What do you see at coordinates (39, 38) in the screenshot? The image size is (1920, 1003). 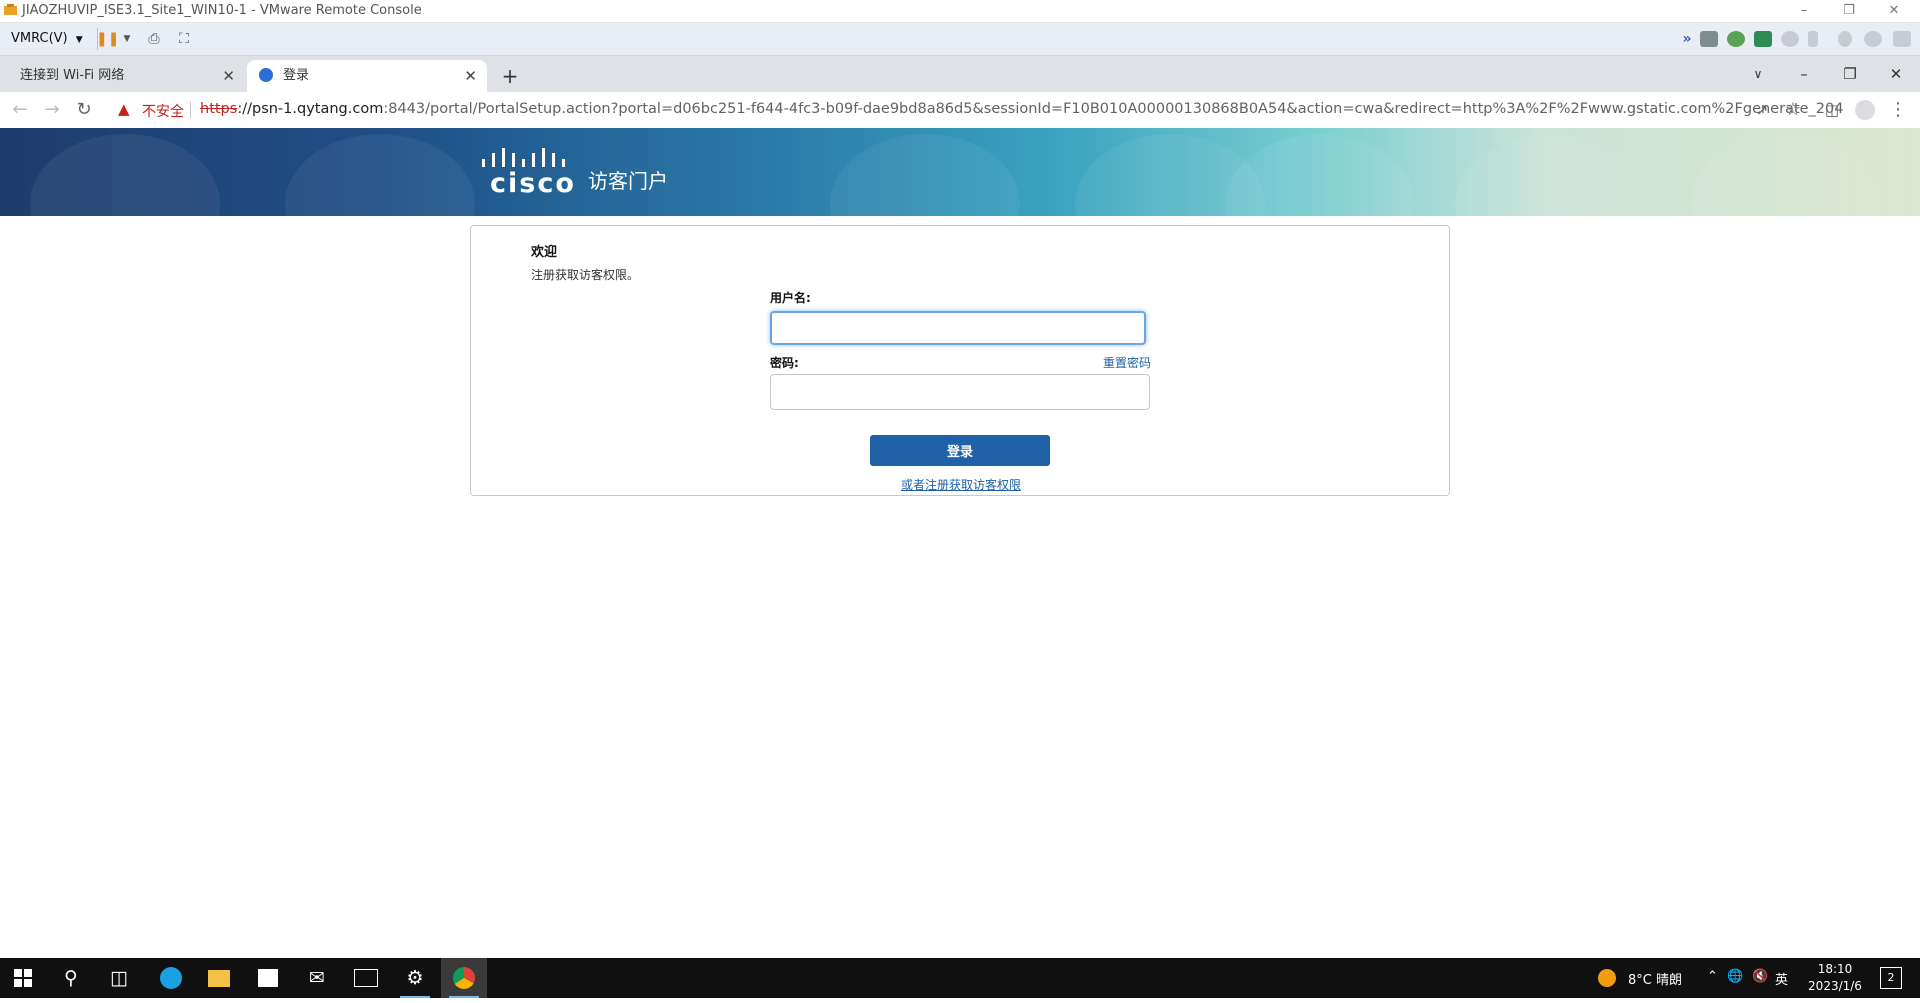 I see `vmrc-menu-label: VMRC(V)` at bounding box center [39, 38].